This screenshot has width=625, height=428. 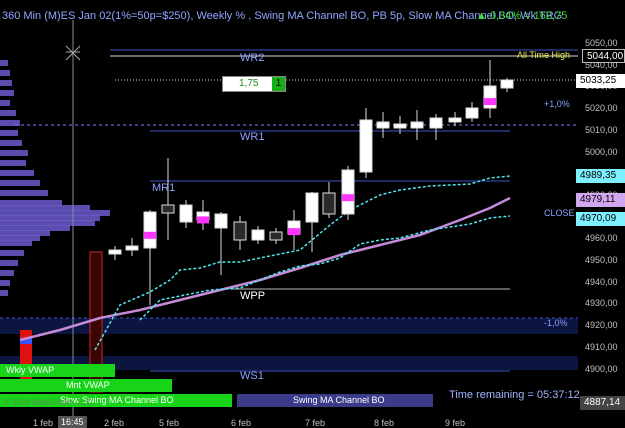 What do you see at coordinates (278, 84) in the screenshot?
I see `order-quantity: 1` at bounding box center [278, 84].